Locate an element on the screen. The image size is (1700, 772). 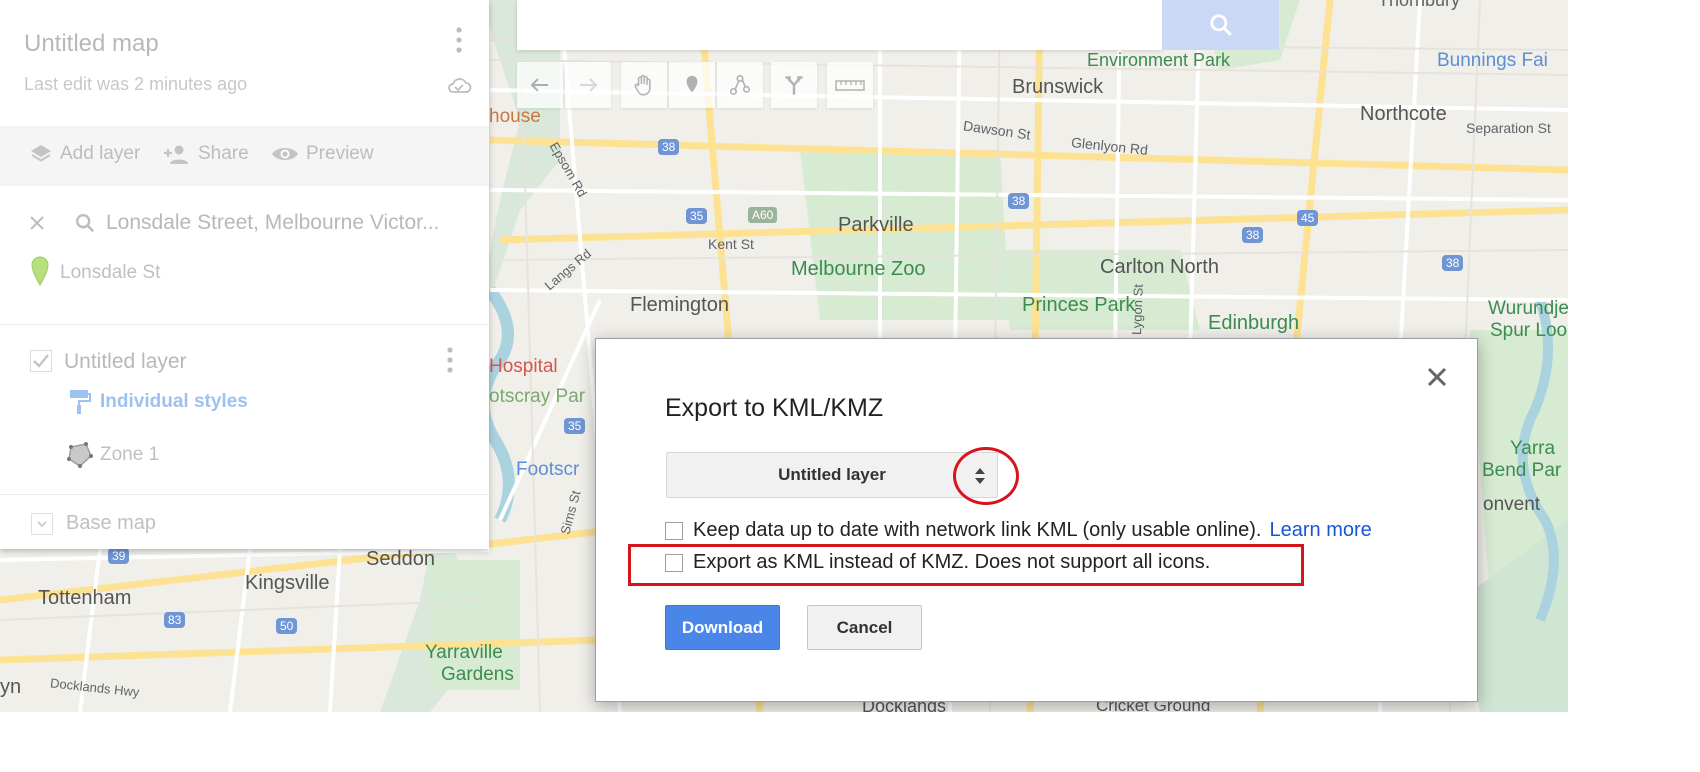
layer-select-value: Untitled layer is located at coordinates (832, 474).